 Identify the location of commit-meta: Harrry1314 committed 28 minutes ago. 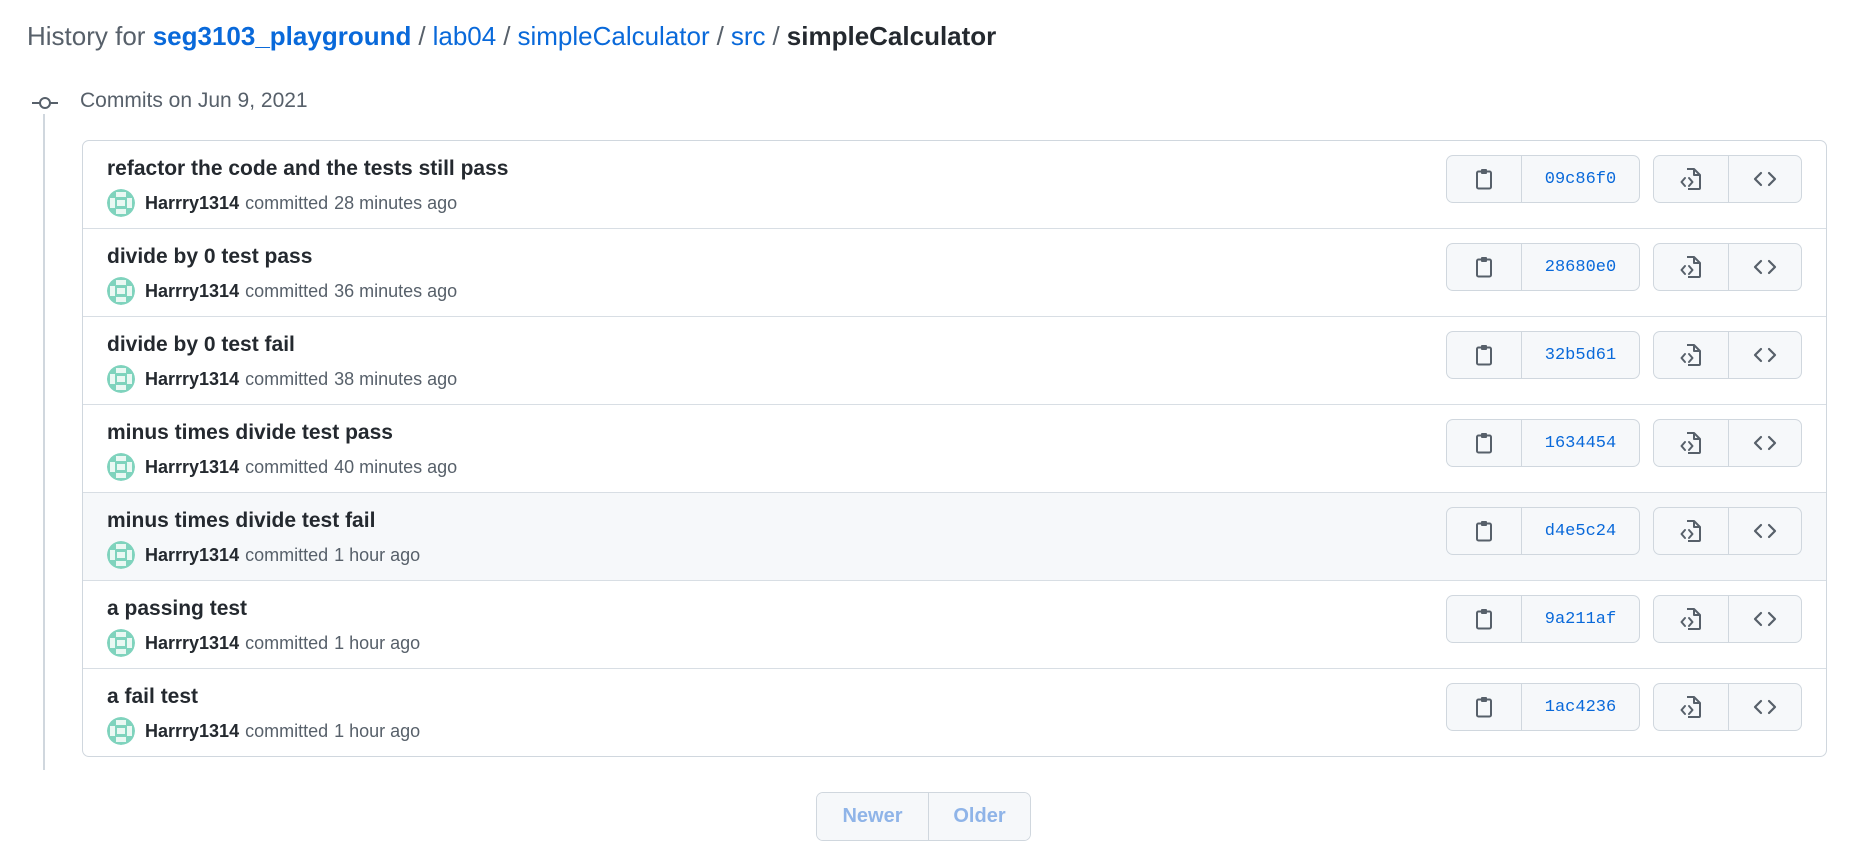
(282, 203).